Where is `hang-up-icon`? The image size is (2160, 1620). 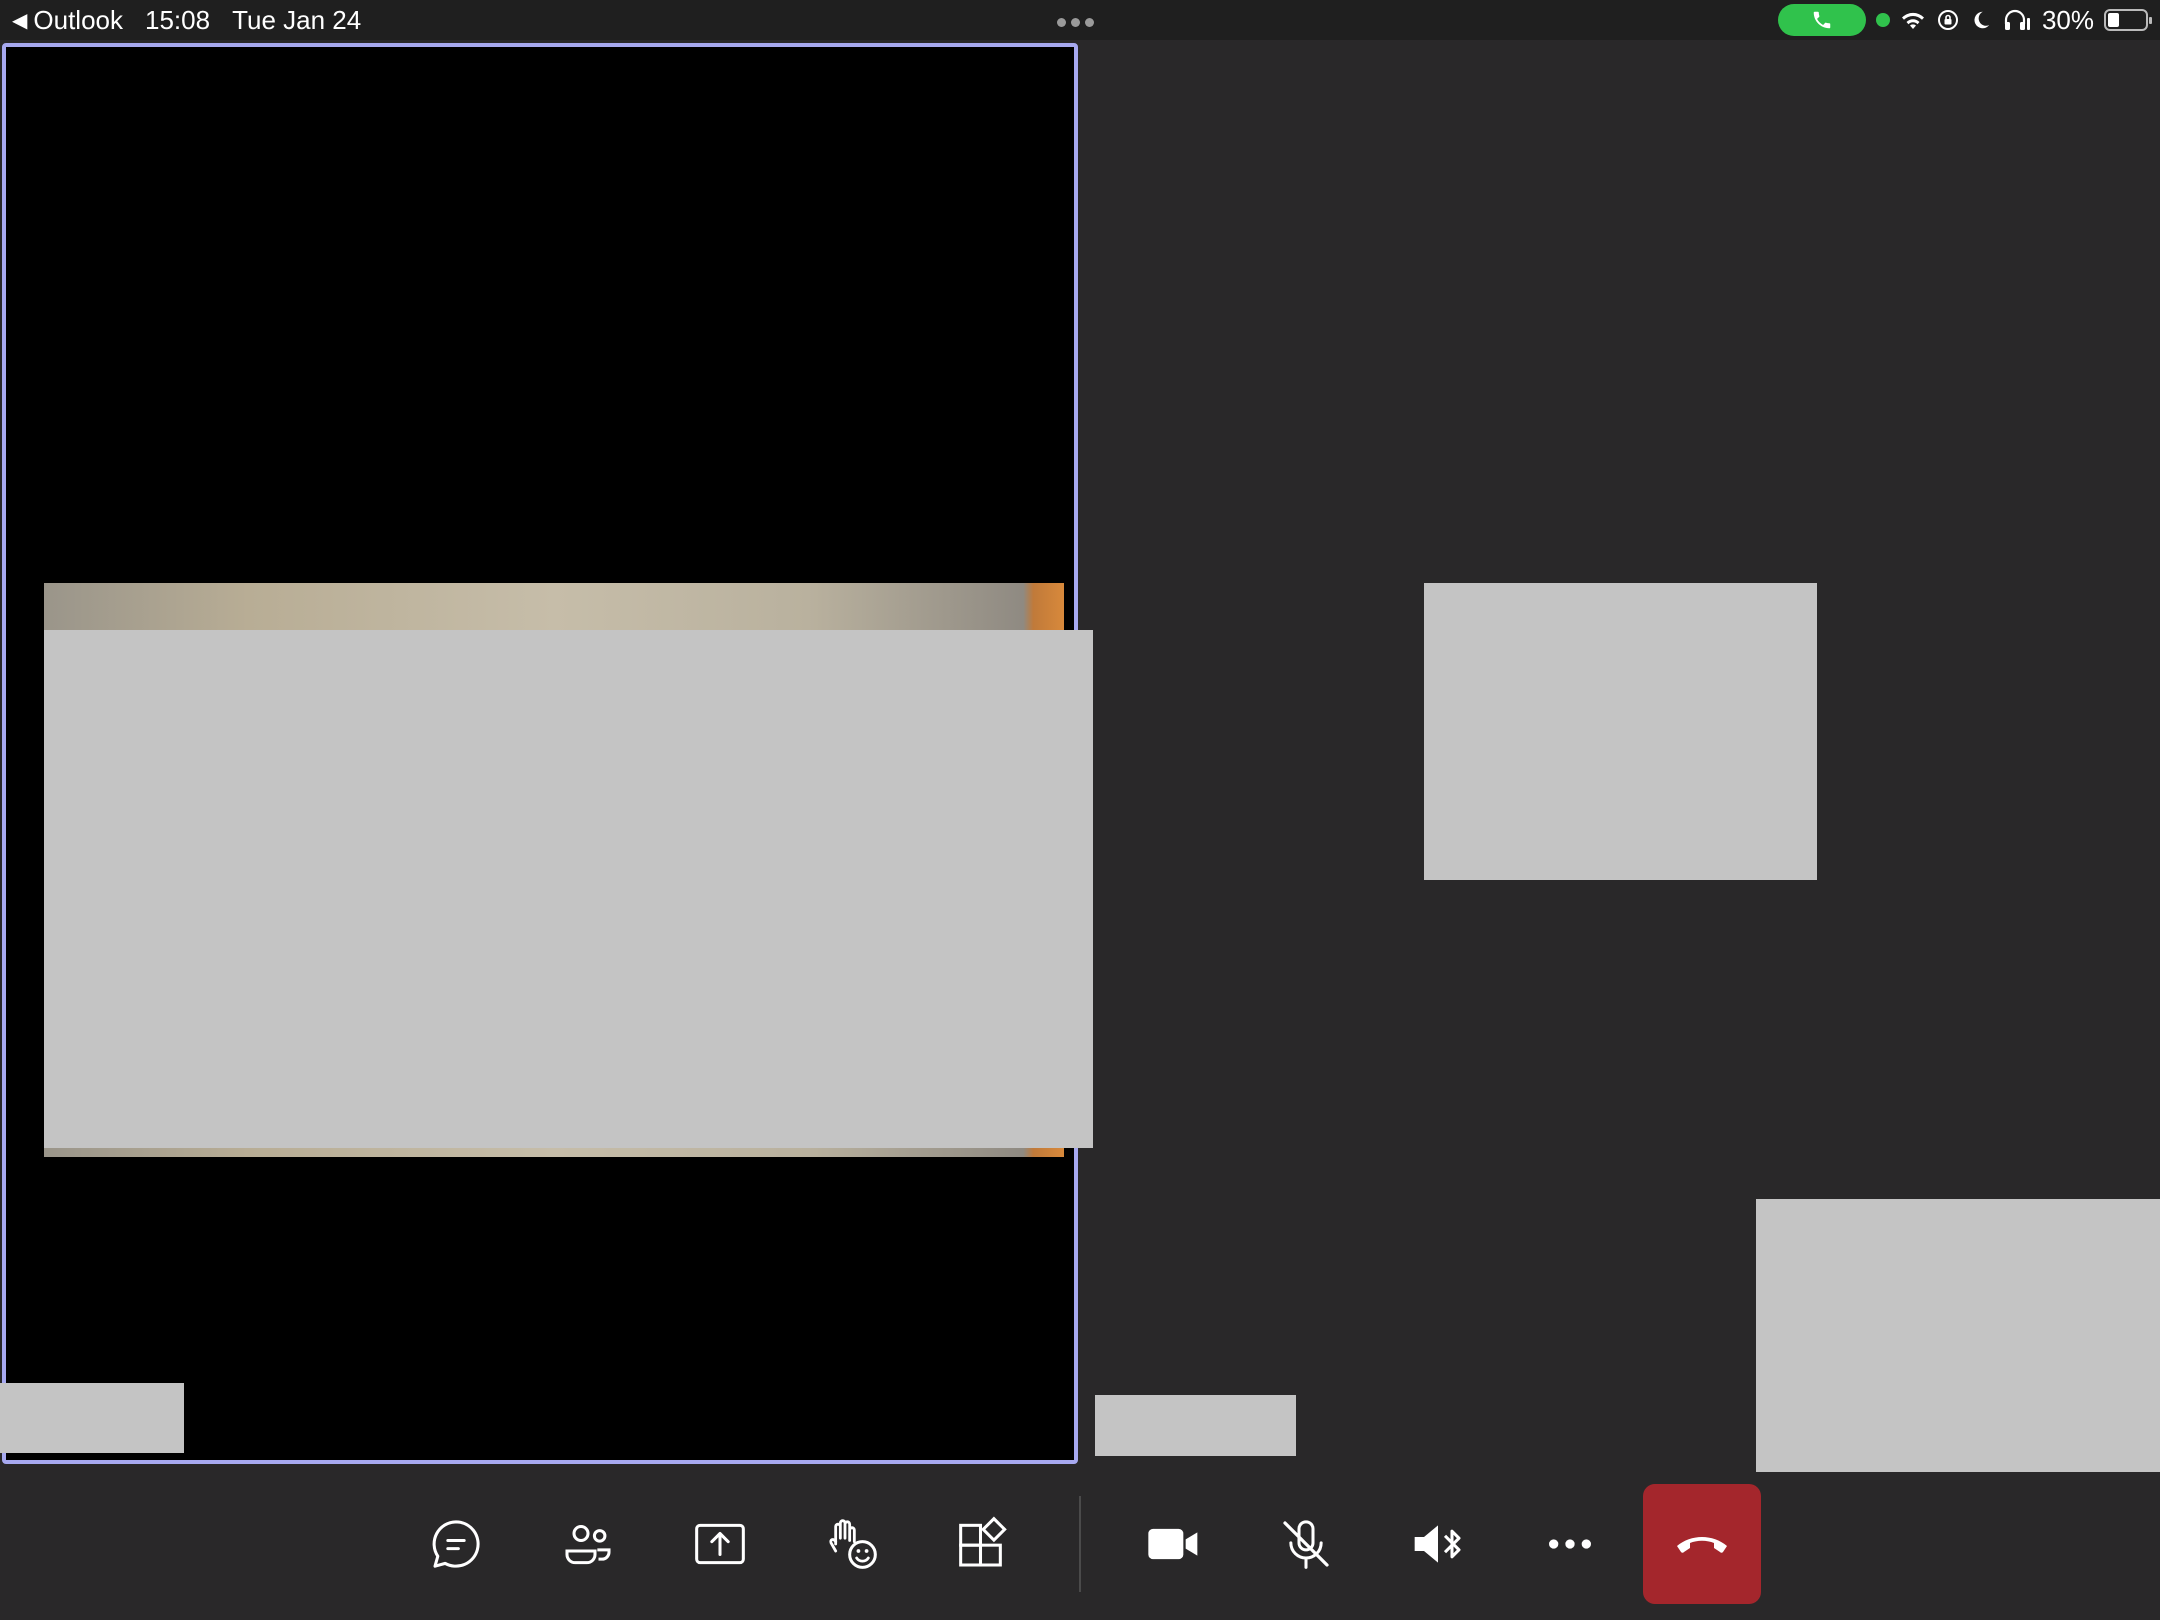 hang-up-icon is located at coordinates (1702, 1545).